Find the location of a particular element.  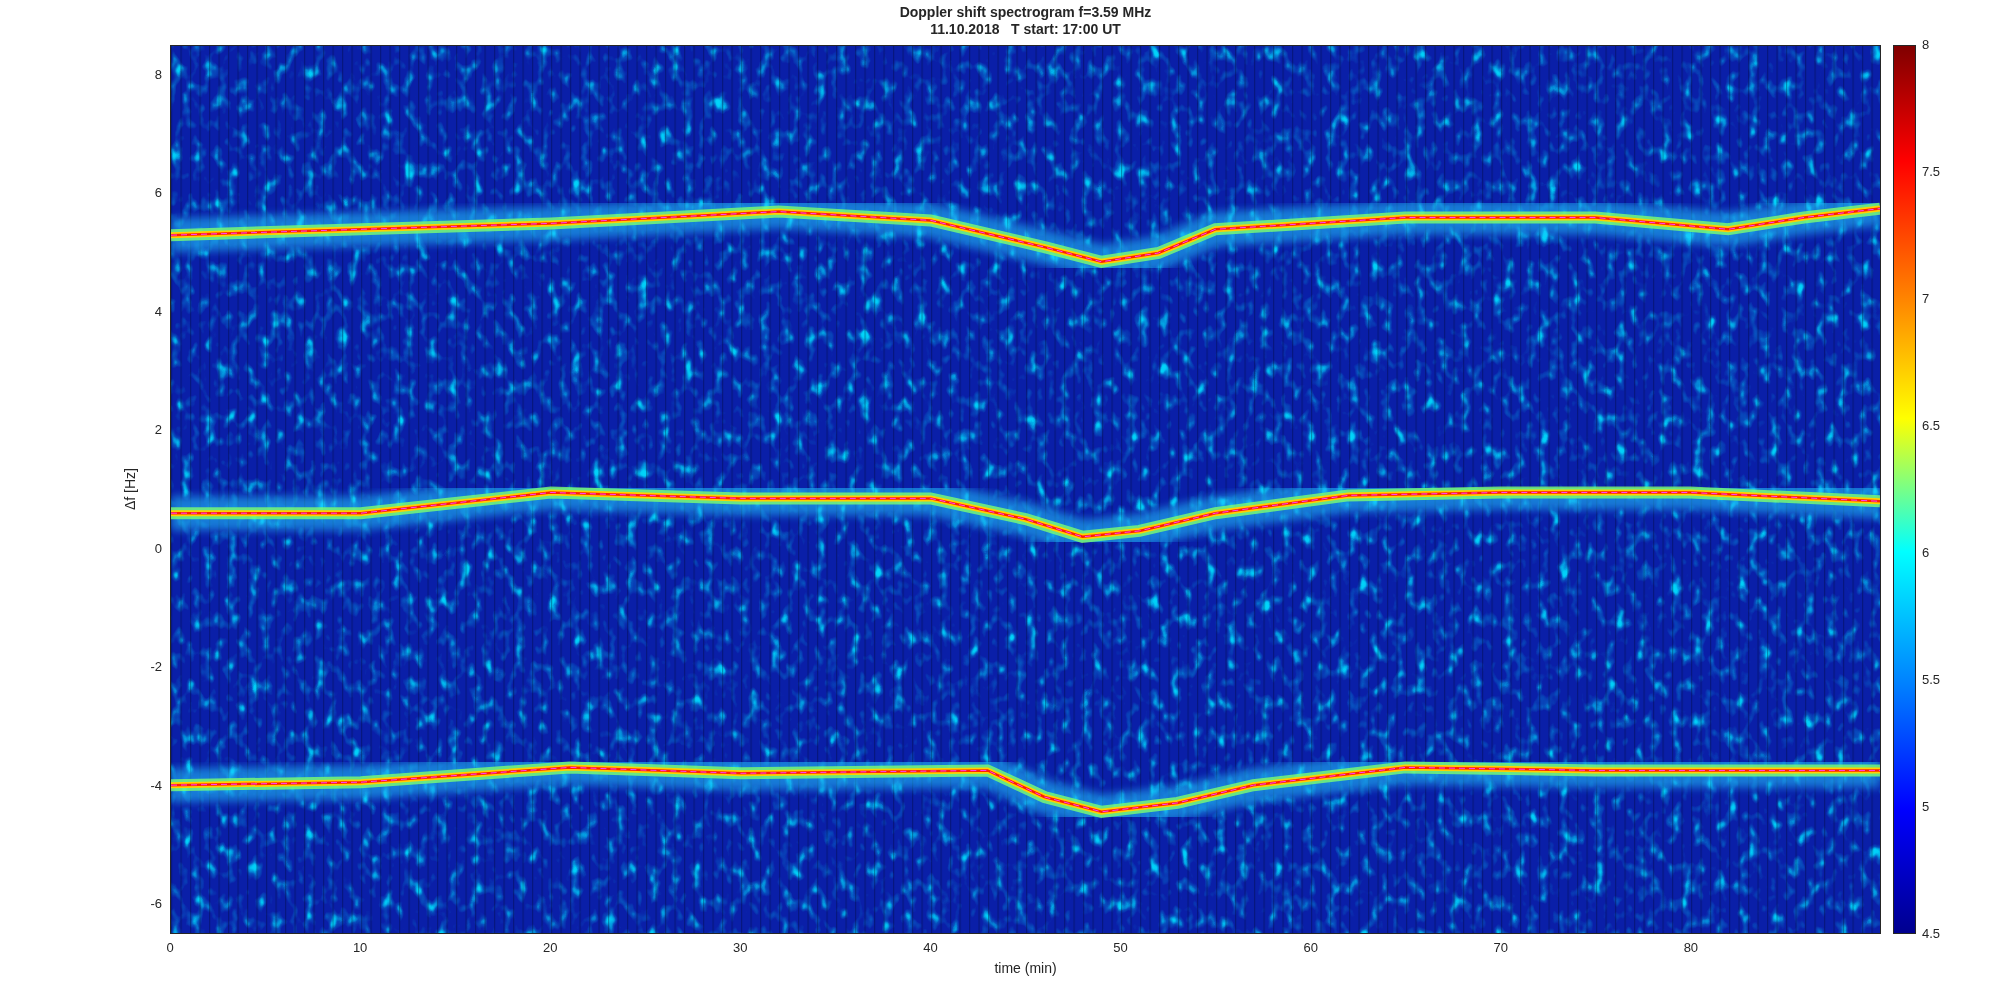

axis-label: time (min) is located at coordinates (1025, 968).